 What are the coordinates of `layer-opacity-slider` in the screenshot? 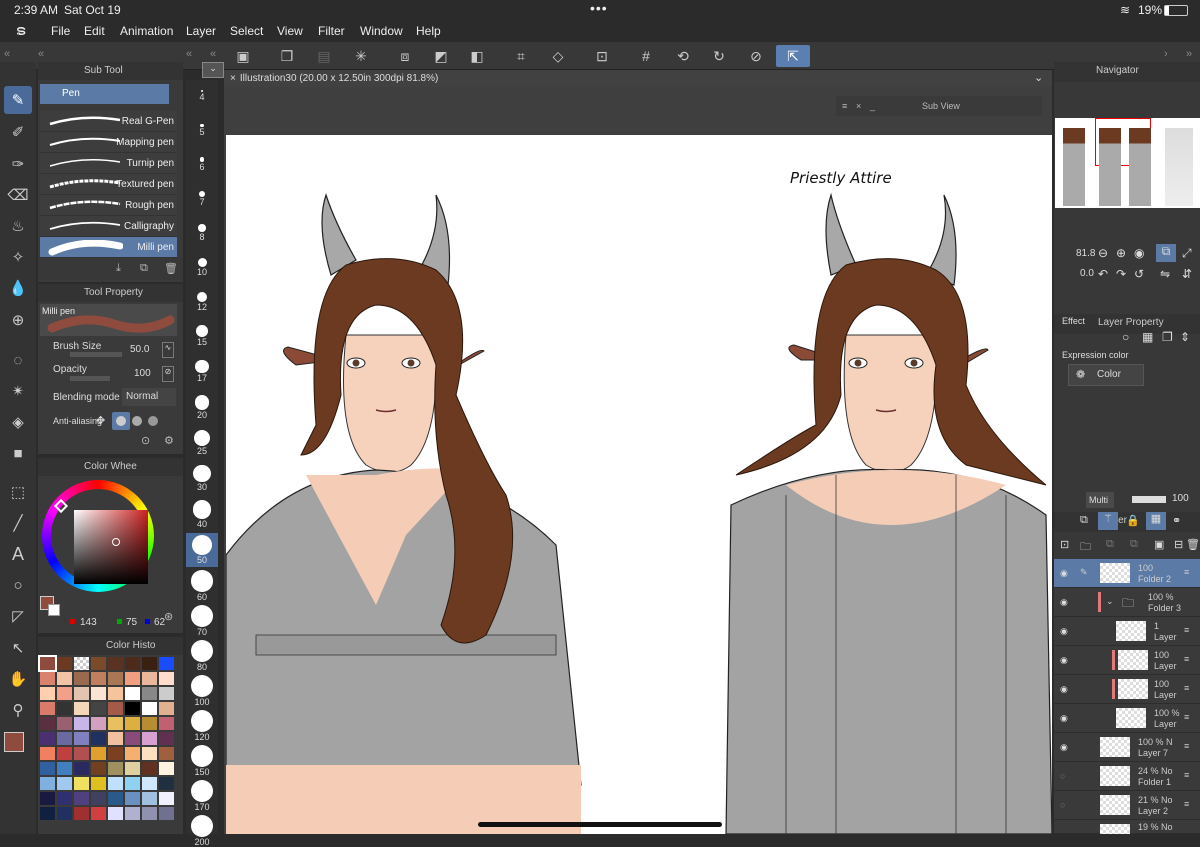 It's located at (1149, 499).